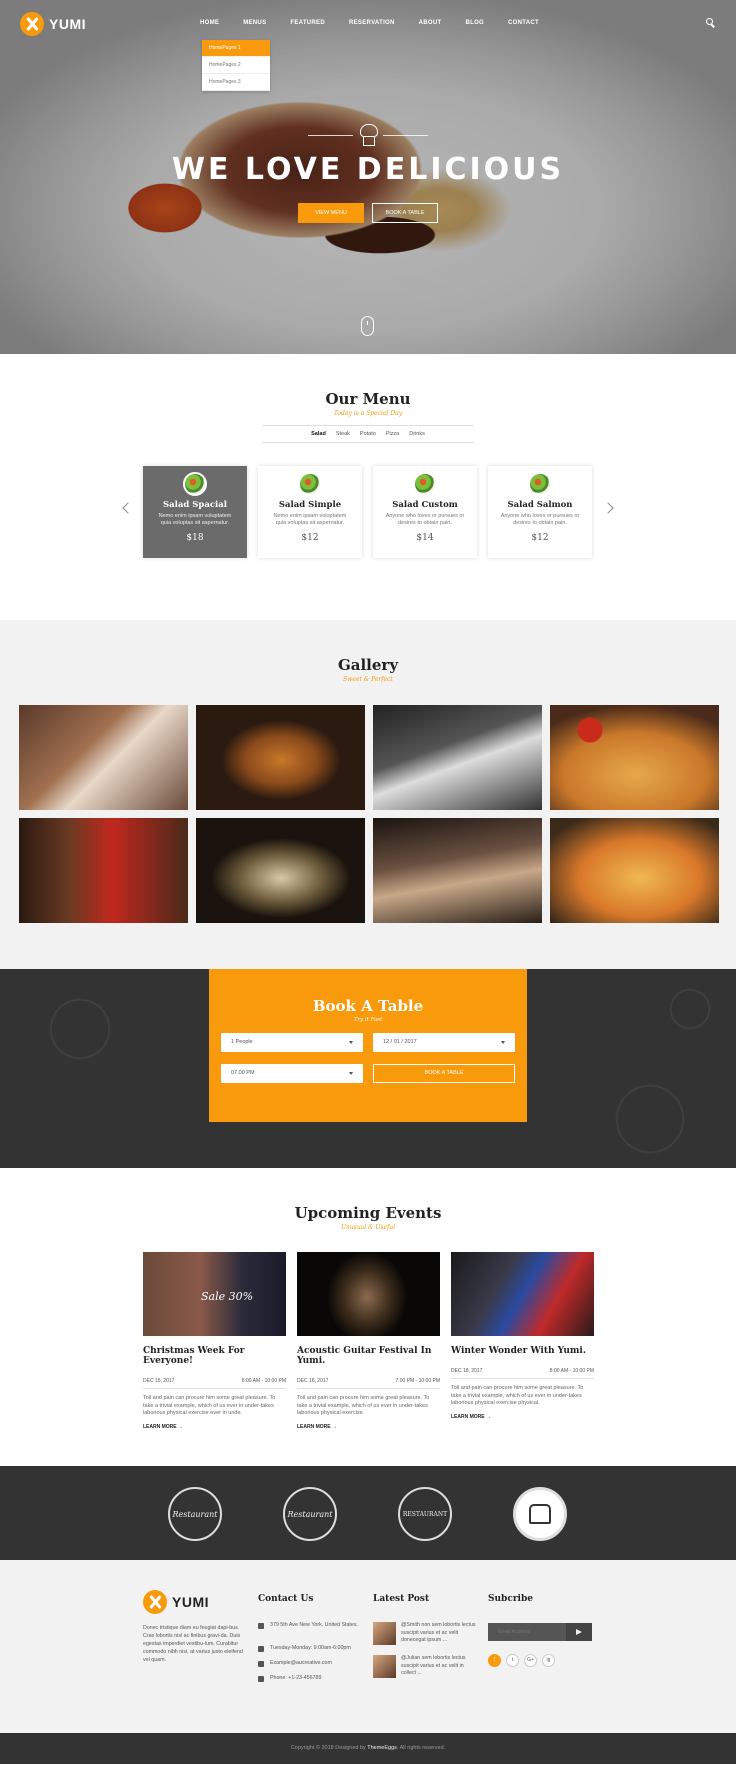 Image resolution: width=736 pixels, height=1765 pixels. I want to click on brand-logo: YUMI, so click(53, 24).